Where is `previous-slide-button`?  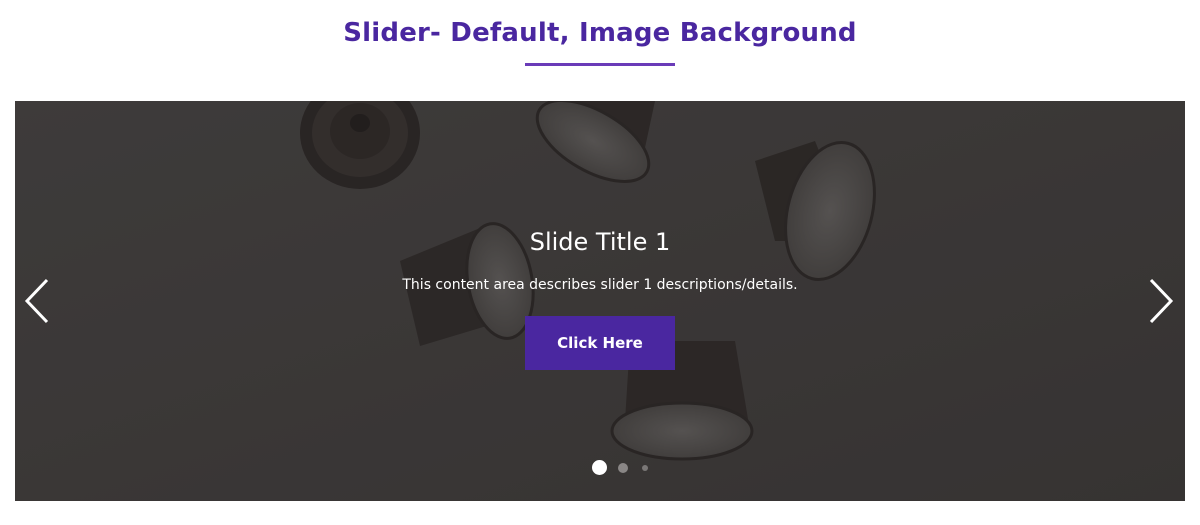
previous-slide-button is located at coordinates (38, 301).